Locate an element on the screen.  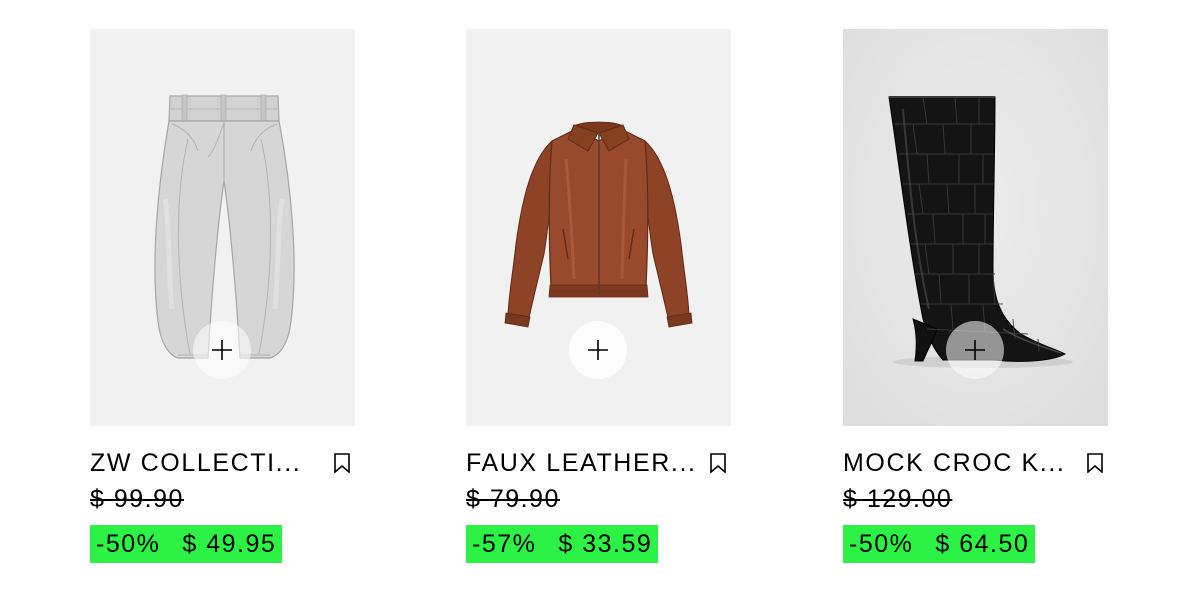
sale-price: $ 49.95 is located at coordinates (229, 544).